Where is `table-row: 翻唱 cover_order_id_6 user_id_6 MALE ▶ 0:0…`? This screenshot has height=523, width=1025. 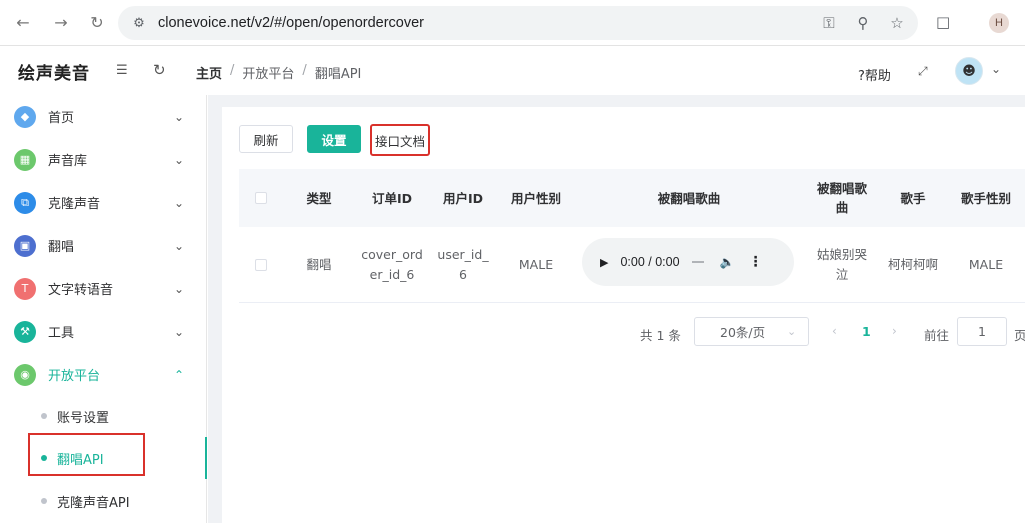
table-row: 翻唱 cover_order_id_6 user_id_6 MALE ▶ 0:0… is located at coordinates (632, 265).